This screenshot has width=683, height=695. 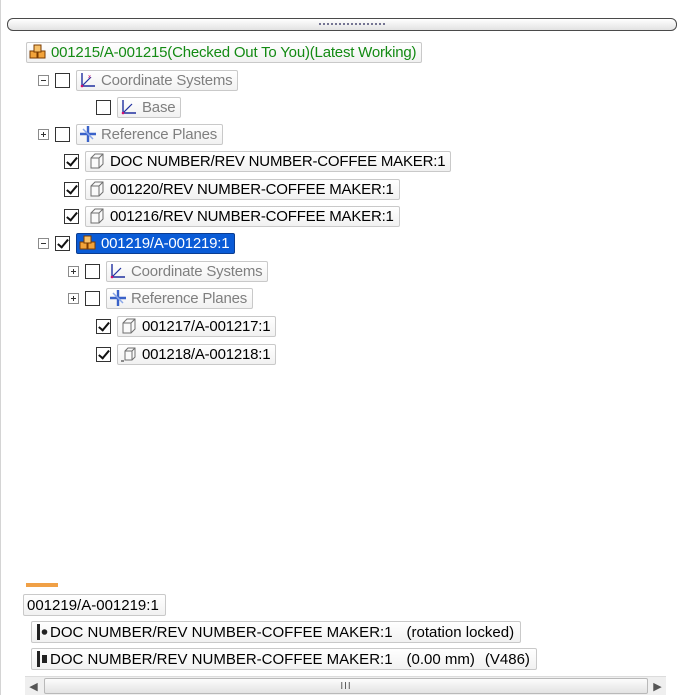 I want to click on coordinate-system-icon: x, so click(x=87, y=80).